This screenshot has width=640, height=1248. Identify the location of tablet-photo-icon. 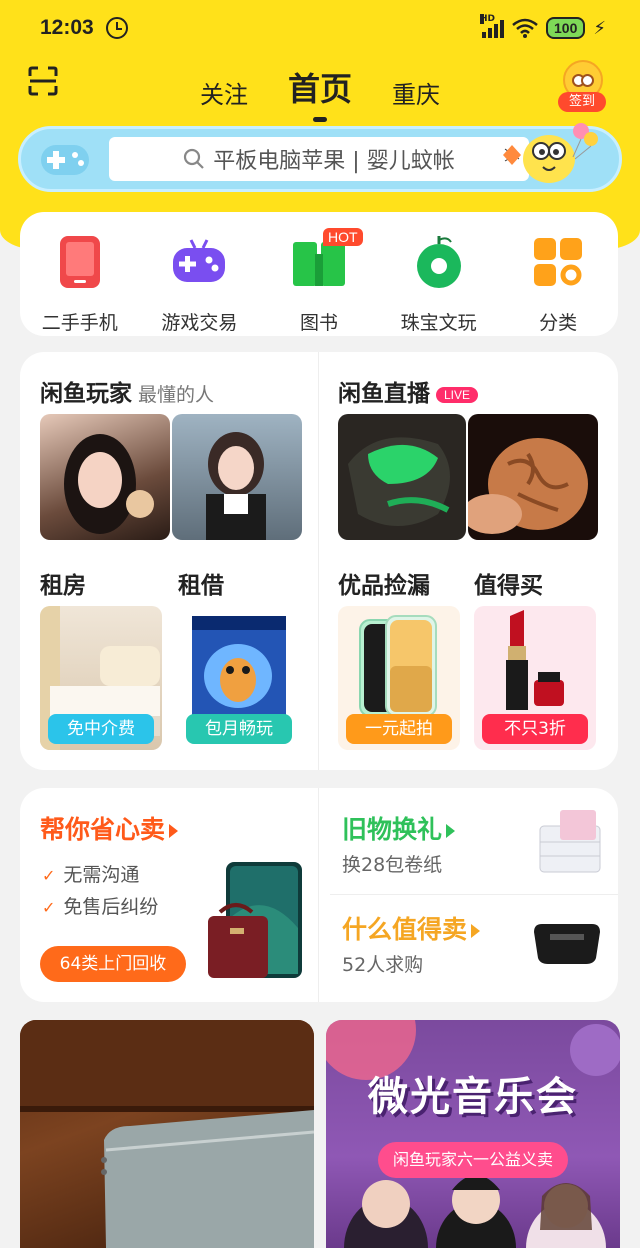
(167, 1134).